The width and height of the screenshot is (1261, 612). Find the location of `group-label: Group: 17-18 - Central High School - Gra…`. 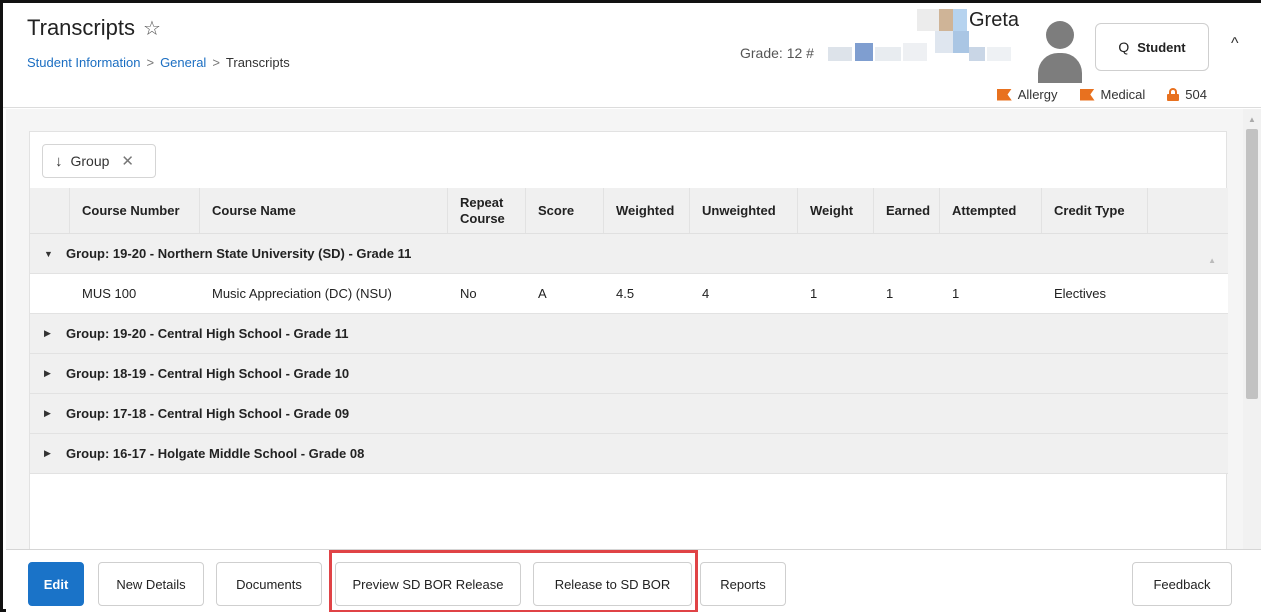

group-label: Group: 17-18 - Central High School - Gra… is located at coordinates (208, 413).